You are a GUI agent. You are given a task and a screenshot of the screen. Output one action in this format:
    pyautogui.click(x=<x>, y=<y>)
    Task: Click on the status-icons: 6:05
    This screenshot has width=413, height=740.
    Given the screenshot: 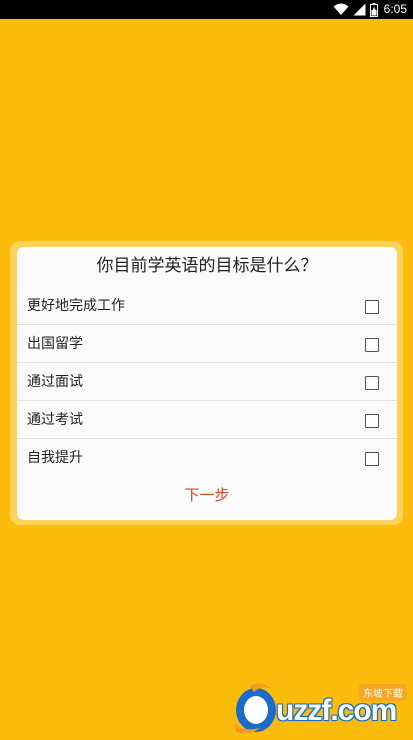 What is the action you would take?
    pyautogui.click(x=370, y=9)
    